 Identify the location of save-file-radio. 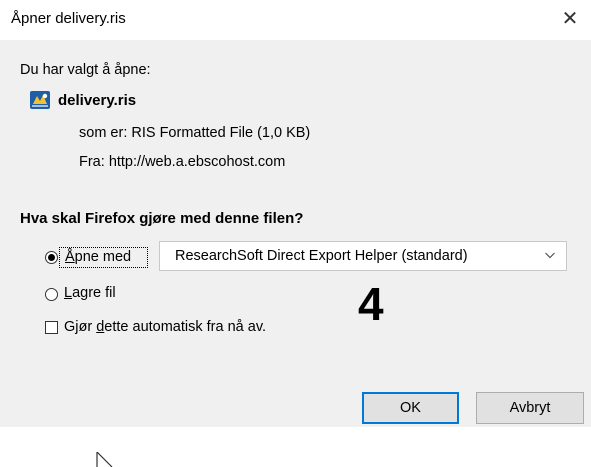
(51, 294).